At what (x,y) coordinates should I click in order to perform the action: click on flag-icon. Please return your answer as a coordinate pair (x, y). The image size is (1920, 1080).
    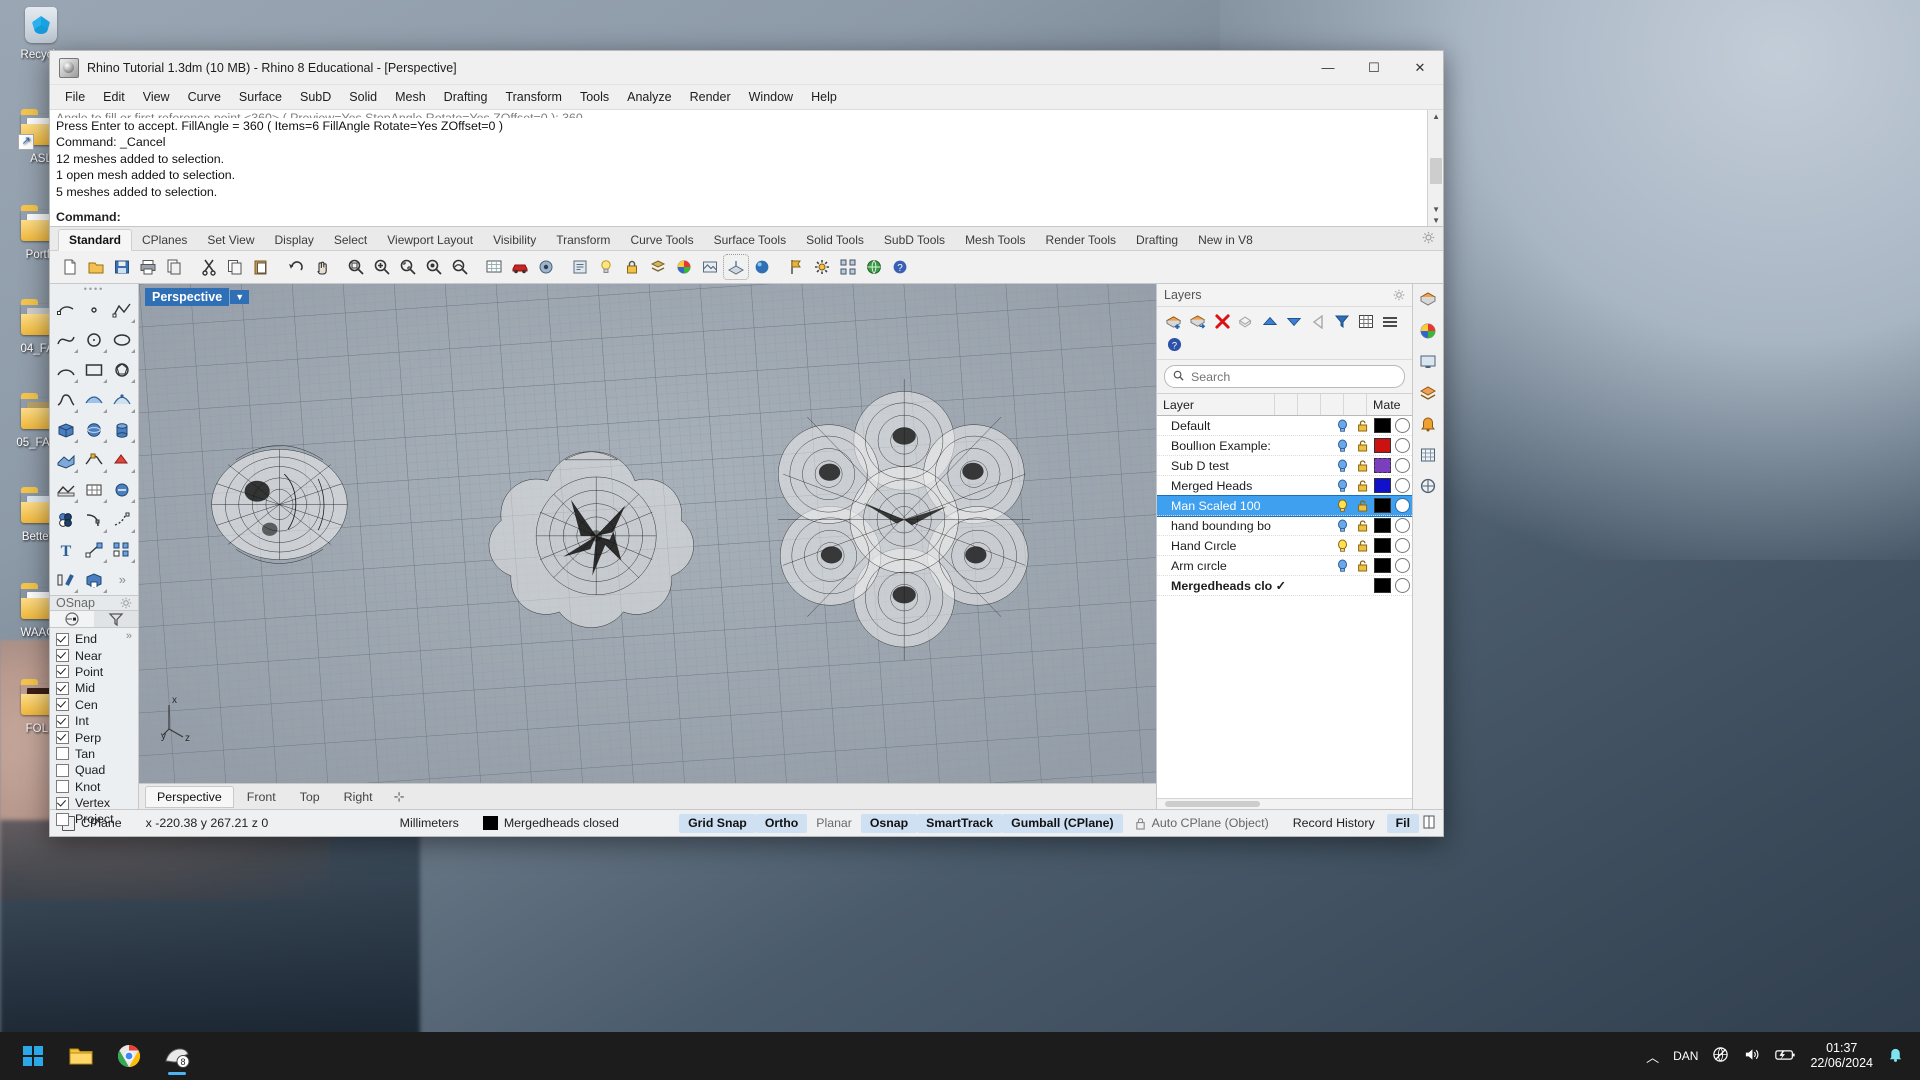
    Looking at the image, I should click on (796, 267).